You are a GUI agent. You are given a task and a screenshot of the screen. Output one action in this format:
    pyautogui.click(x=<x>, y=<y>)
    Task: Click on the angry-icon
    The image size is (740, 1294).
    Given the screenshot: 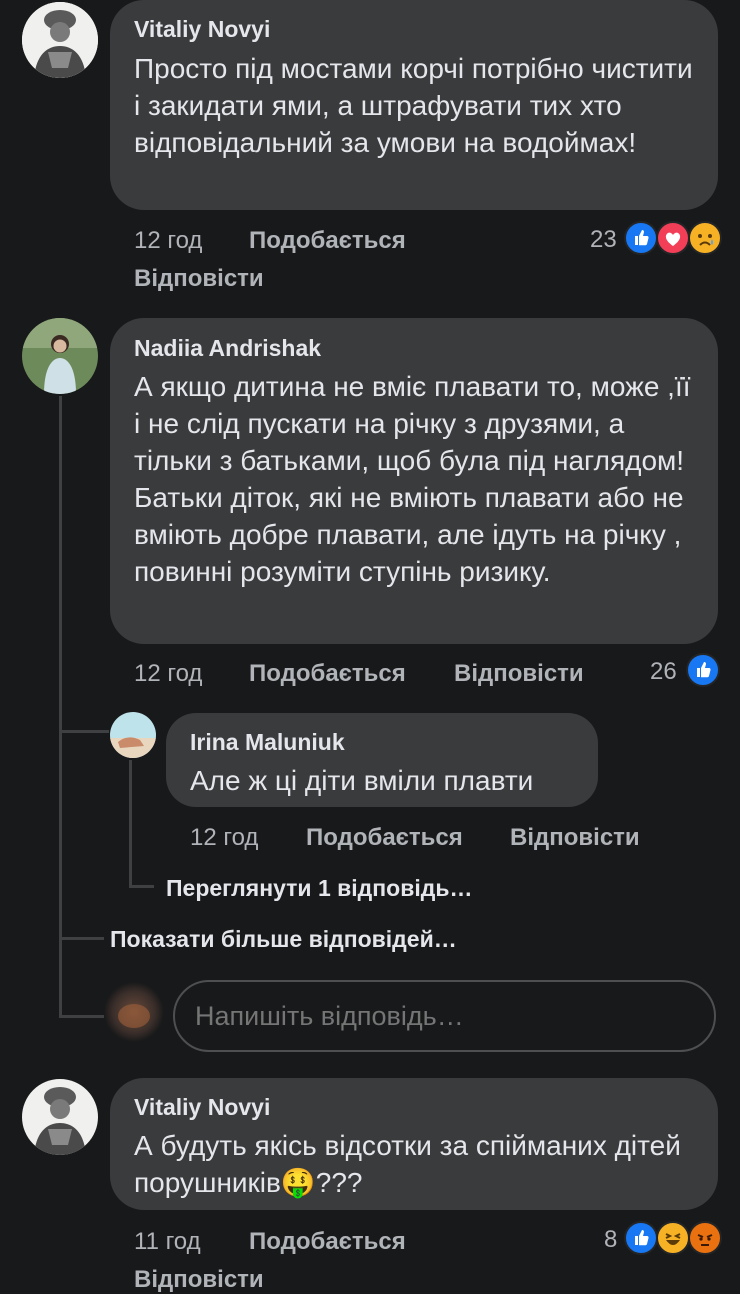 What is the action you would take?
    pyautogui.click(x=705, y=1238)
    